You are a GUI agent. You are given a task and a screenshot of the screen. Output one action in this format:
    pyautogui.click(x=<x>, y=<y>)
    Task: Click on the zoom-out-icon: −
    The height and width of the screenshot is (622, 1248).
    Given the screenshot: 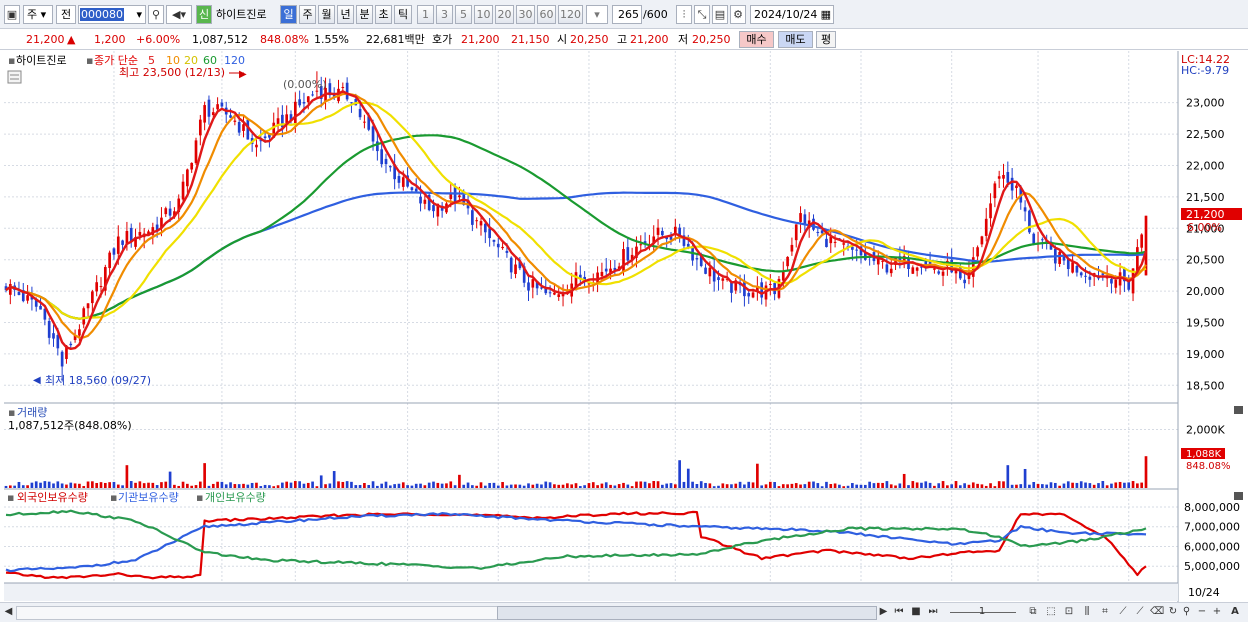 What is the action you would take?
    pyautogui.click(x=1202, y=612)
    